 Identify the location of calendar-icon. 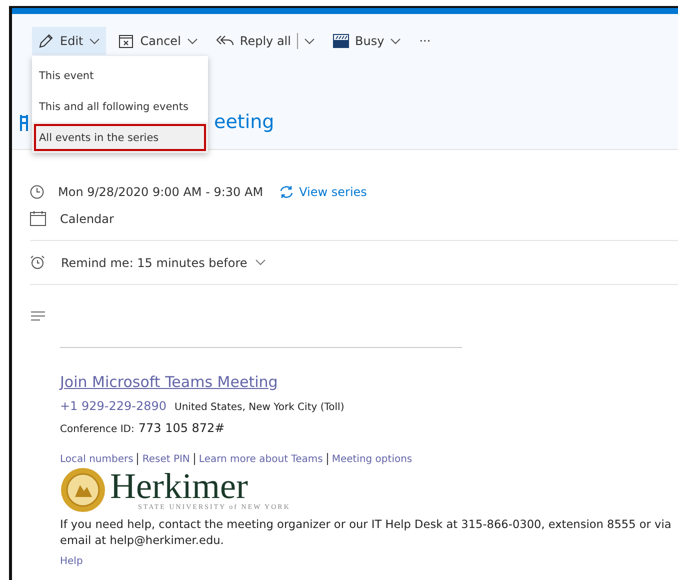
(38, 218).